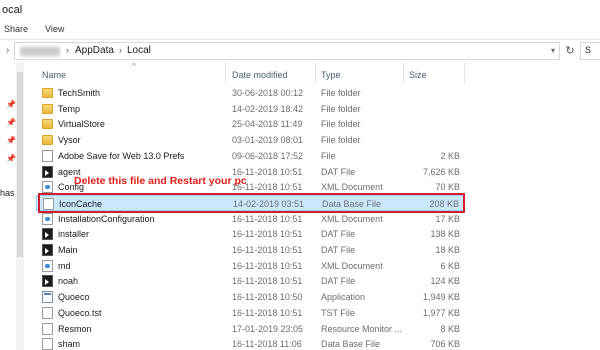  What do you see at coordinates (12, 206) in the screenshot?
I see `navigation-pane: 📌 📌 📌 📌 has` at bounding box center [12, 206].